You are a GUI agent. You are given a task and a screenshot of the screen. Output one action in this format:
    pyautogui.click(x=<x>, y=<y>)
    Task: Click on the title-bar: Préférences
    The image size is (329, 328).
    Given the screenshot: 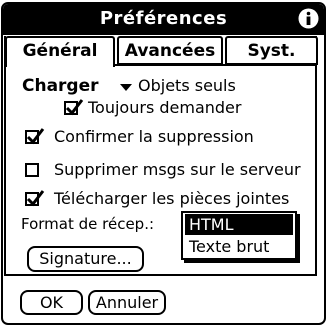 What is the action you would take?
    pyautogui.click(x=163, y=19)
    